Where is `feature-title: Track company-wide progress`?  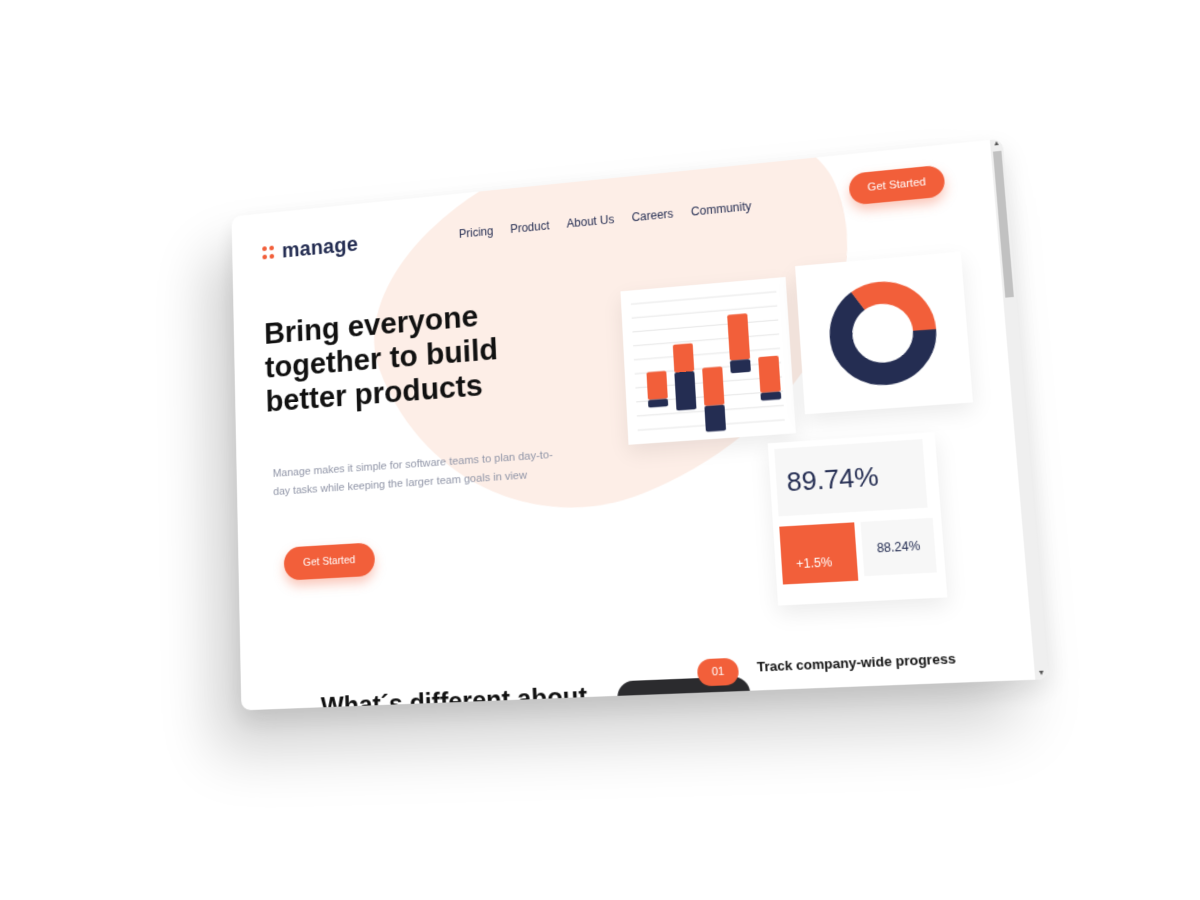
feature-title: Track company-wide progress is located at coordinates (856, 662).